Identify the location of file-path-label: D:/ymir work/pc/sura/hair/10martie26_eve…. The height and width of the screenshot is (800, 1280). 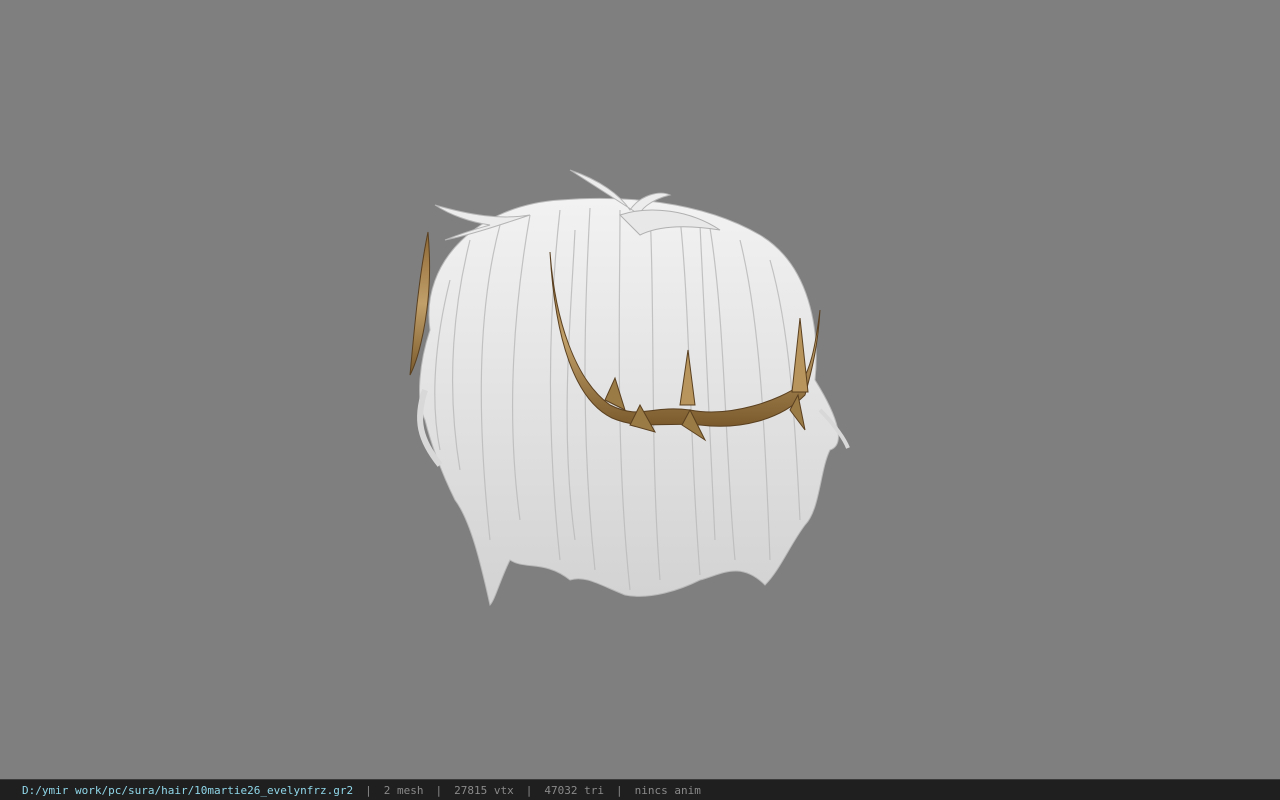
(188, 790).